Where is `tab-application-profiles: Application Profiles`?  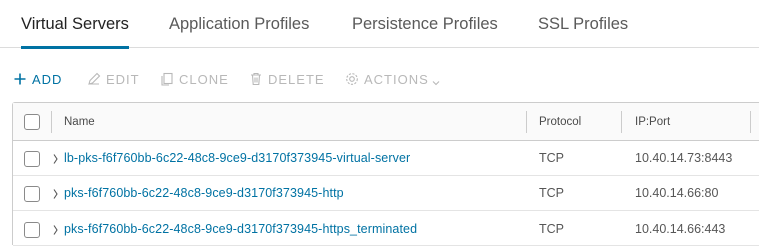
tab-application-profiles: Application Profiles is located at coordinates (239, 24).